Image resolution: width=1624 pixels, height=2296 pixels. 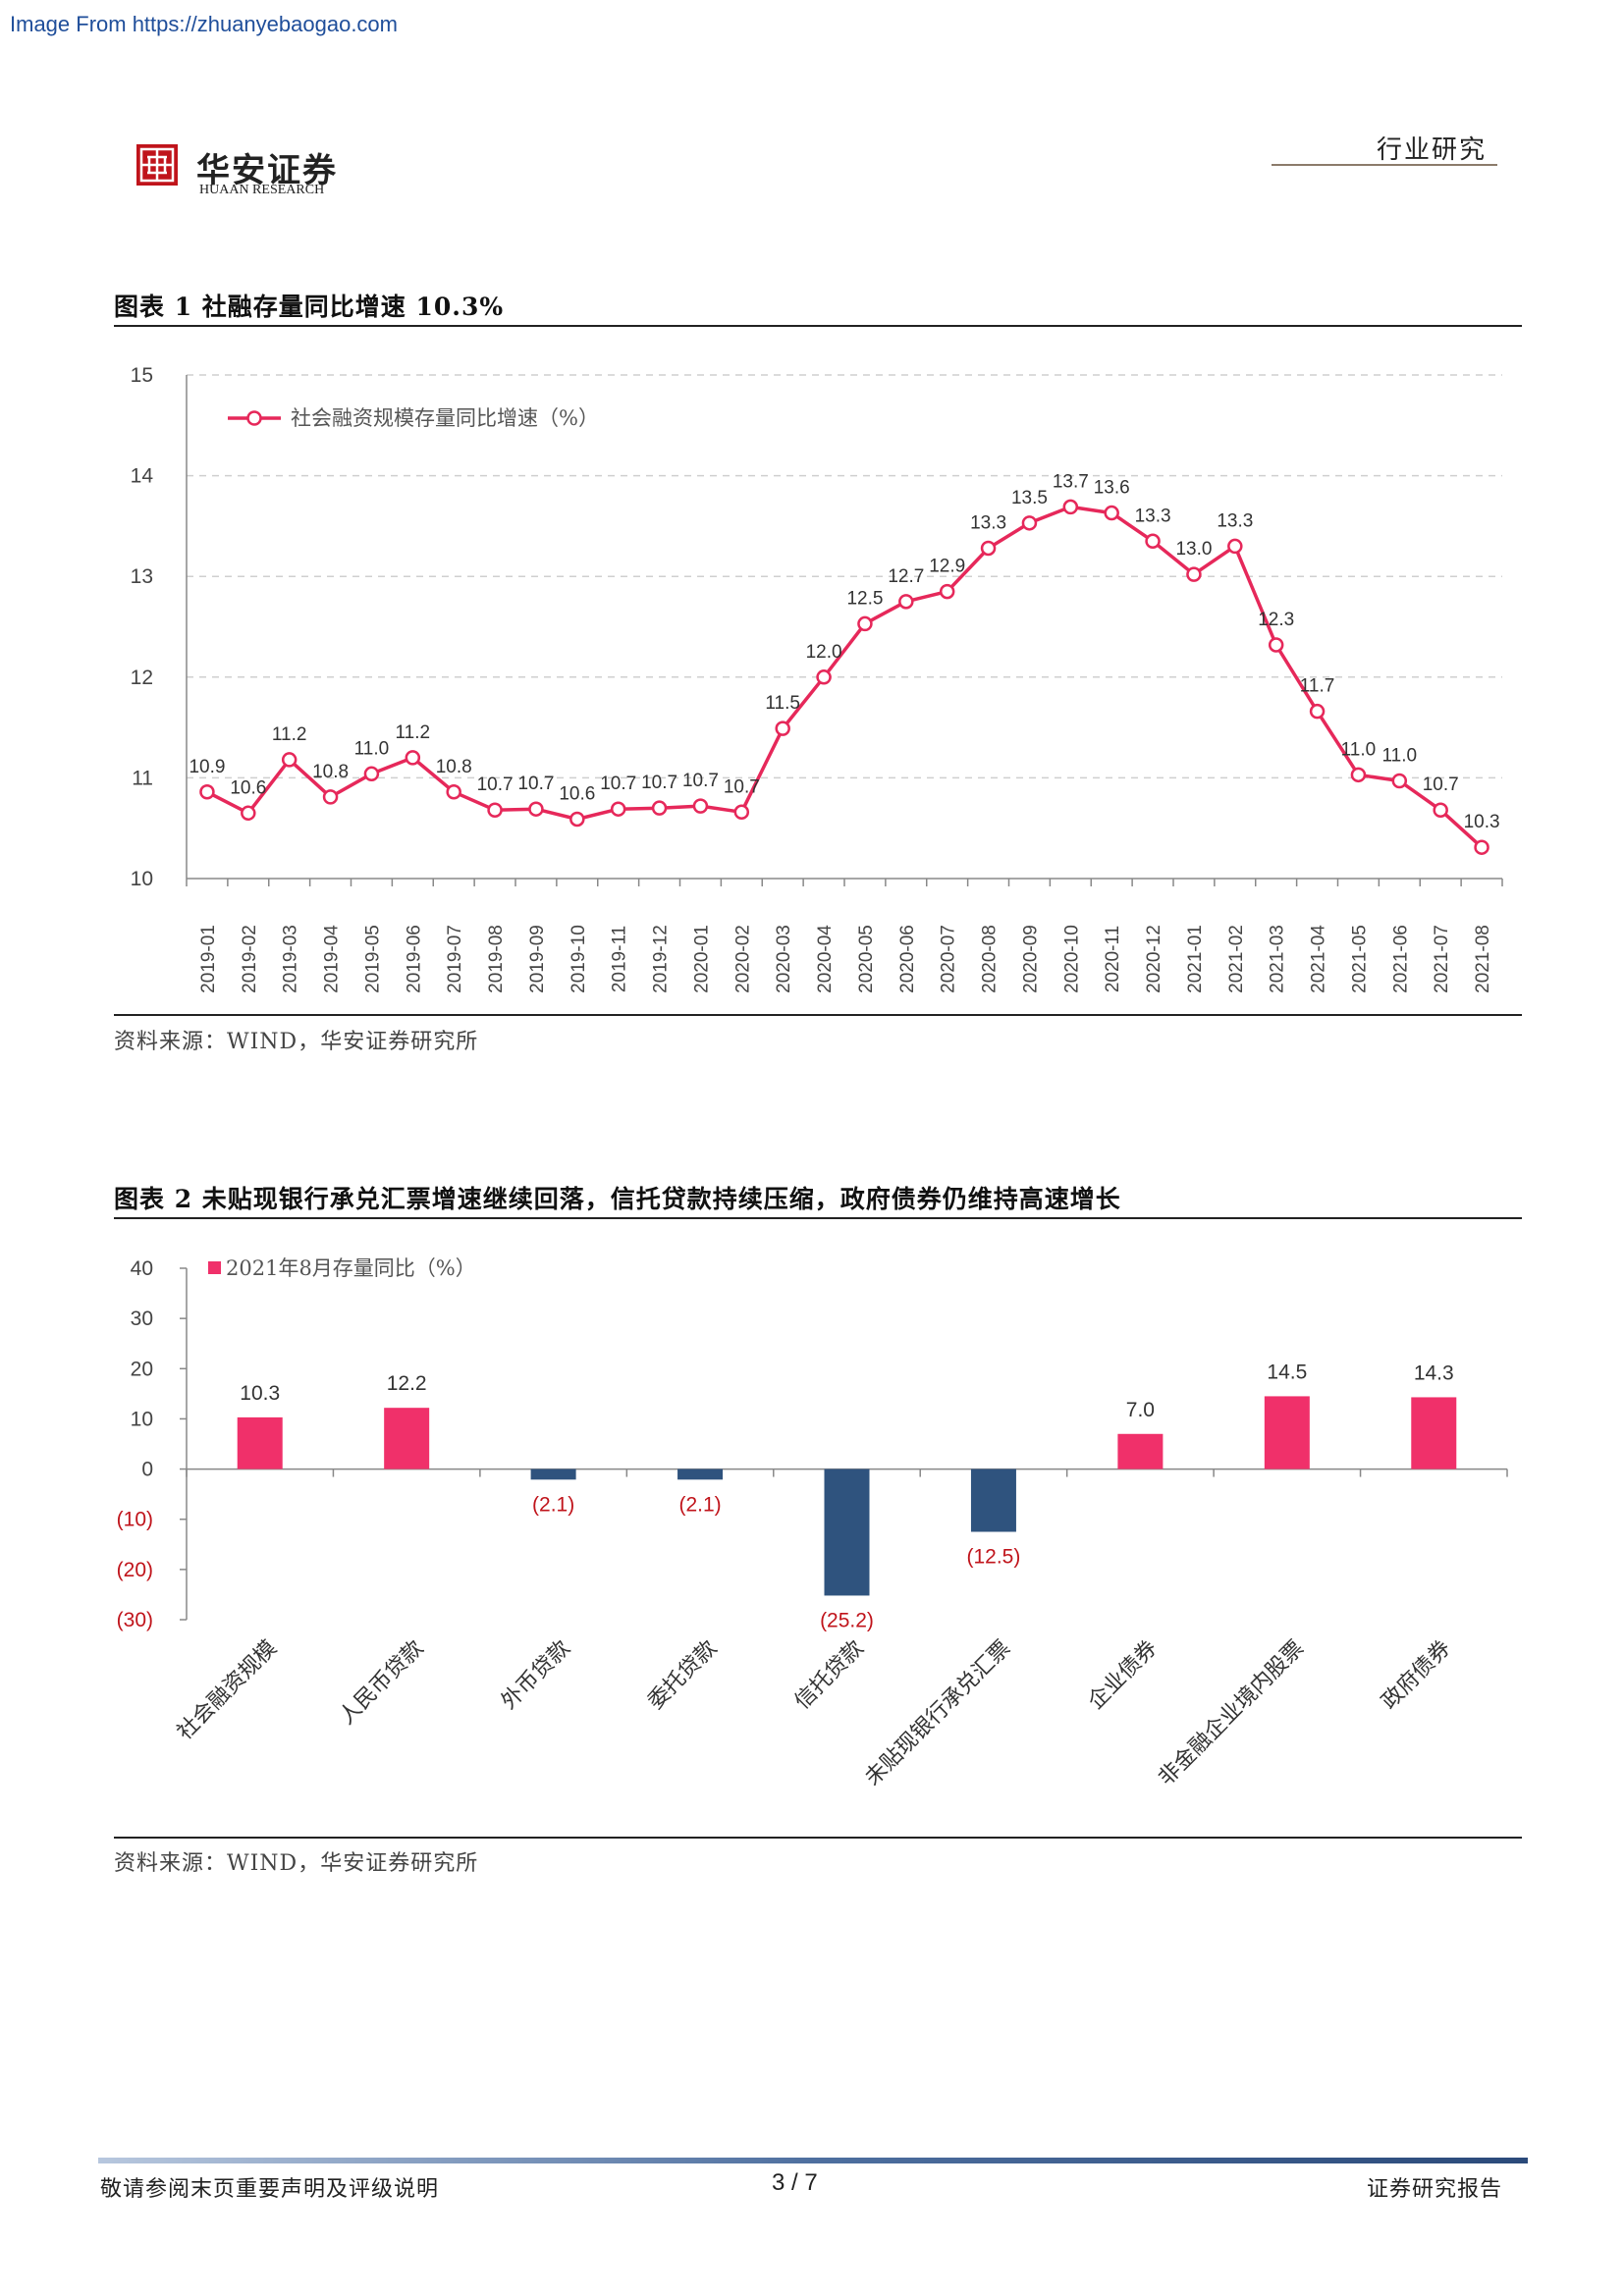 What do you see at coordinates (1071, 482) in the screenshot?
I see `data-label: 13.7` at bounding box center [1071, 482].